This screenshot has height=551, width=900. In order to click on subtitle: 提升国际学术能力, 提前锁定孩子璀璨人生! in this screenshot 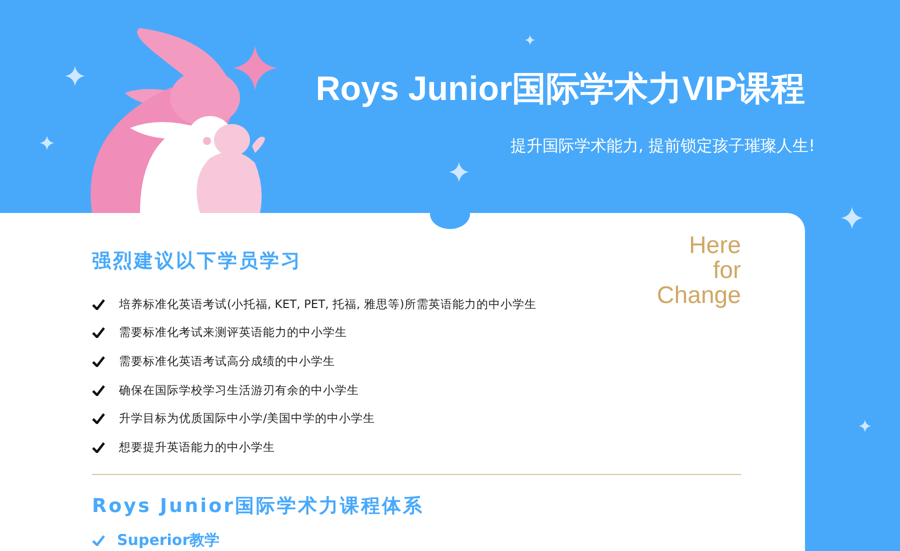, I will do `click(662, 146)`.